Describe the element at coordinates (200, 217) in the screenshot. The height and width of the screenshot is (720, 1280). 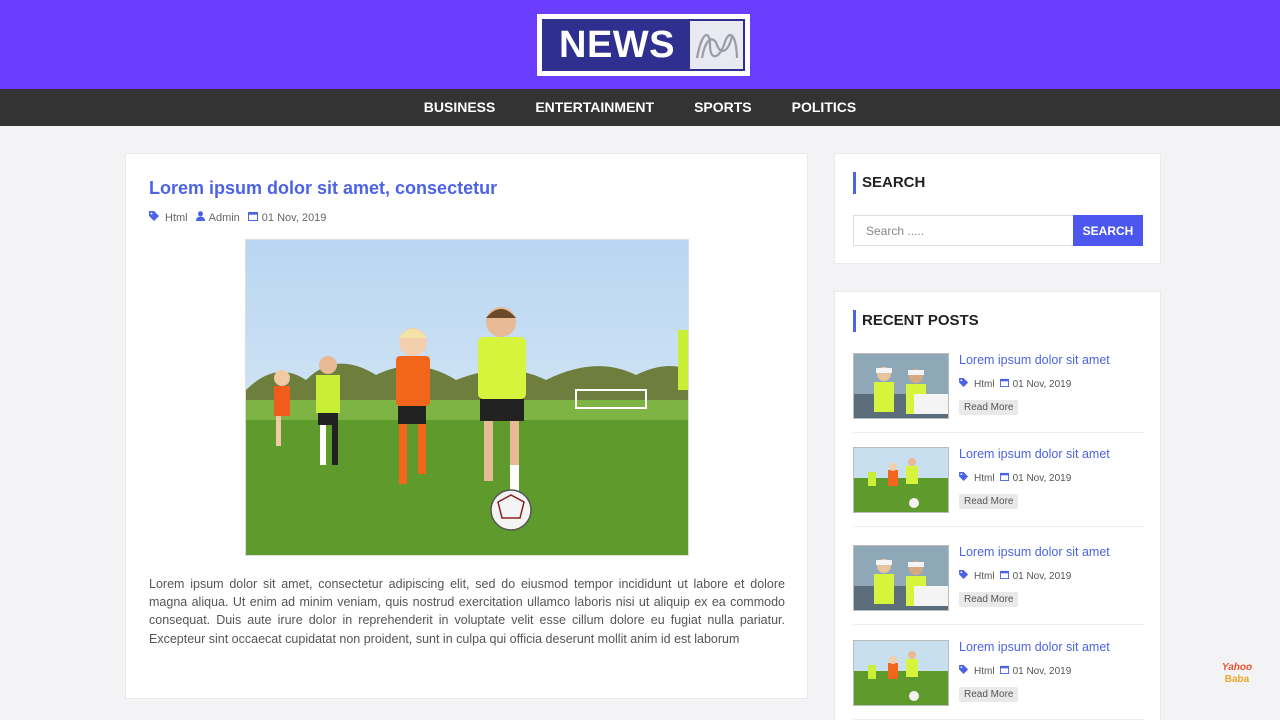
I see `user-icon` at that location.